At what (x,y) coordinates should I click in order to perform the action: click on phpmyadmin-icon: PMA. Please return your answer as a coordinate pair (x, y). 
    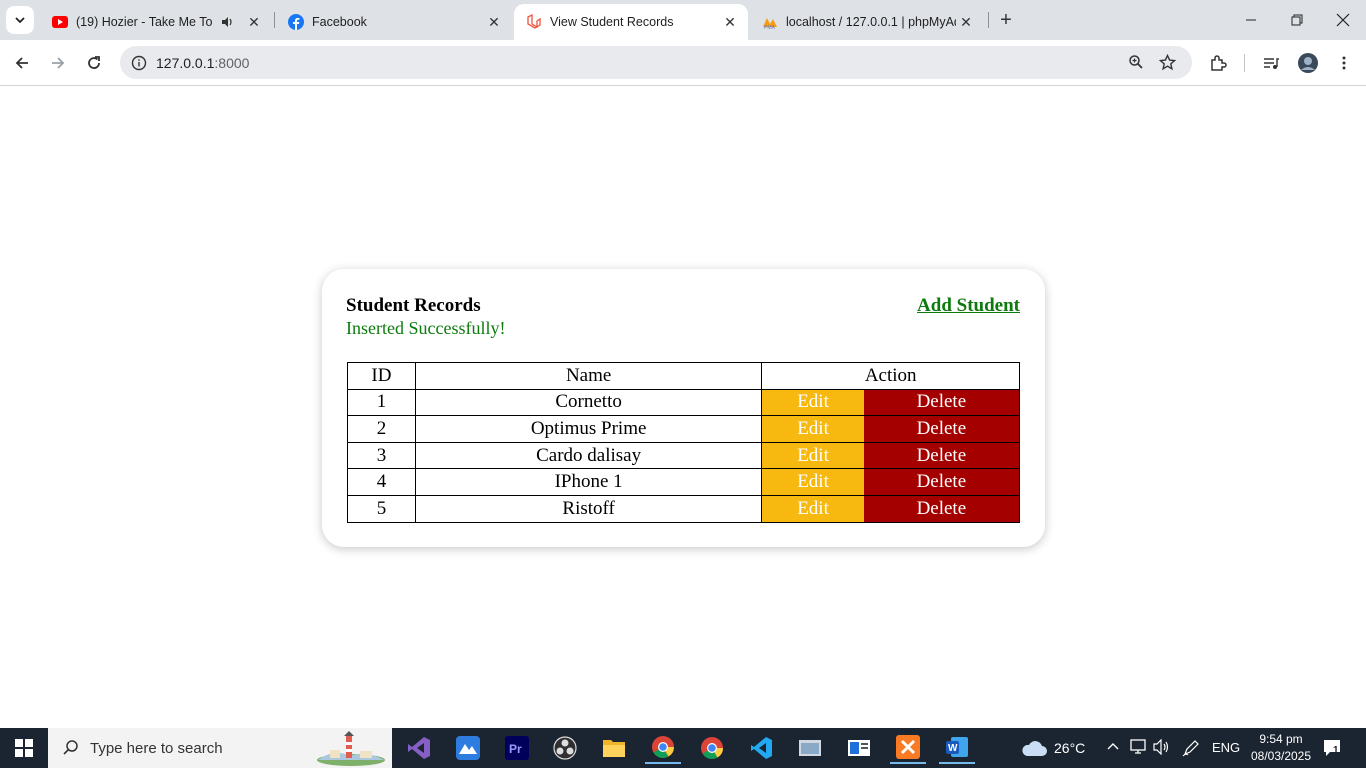
    Looking at the image, I should click on (770, 22).